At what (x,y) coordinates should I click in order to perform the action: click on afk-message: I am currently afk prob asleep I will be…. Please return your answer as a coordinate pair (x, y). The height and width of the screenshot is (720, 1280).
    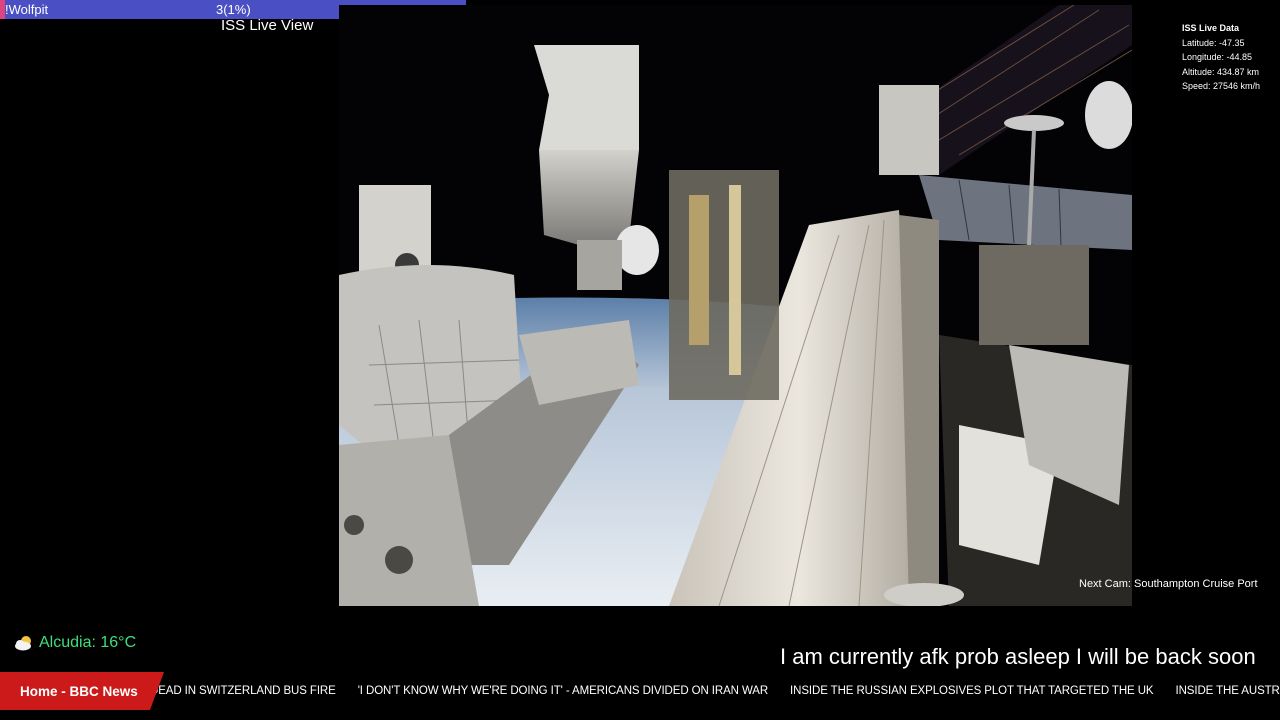
    Looking at the image, I should click on (1018, 656).